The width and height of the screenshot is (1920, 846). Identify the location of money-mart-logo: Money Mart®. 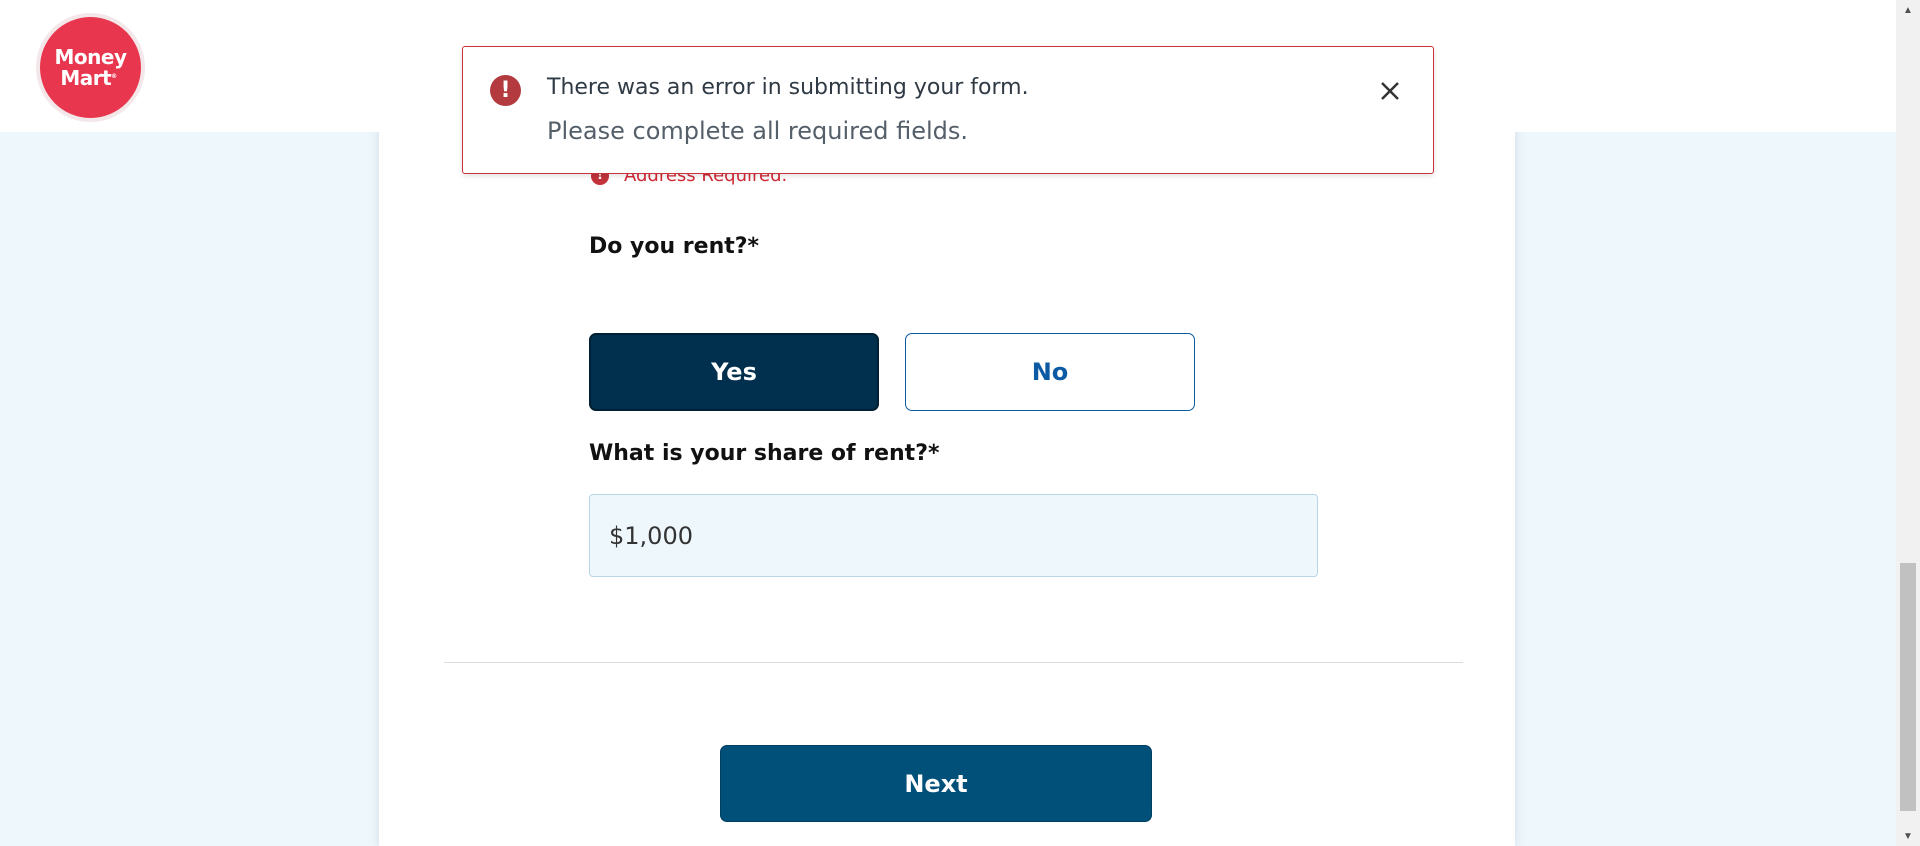
(90, 67).